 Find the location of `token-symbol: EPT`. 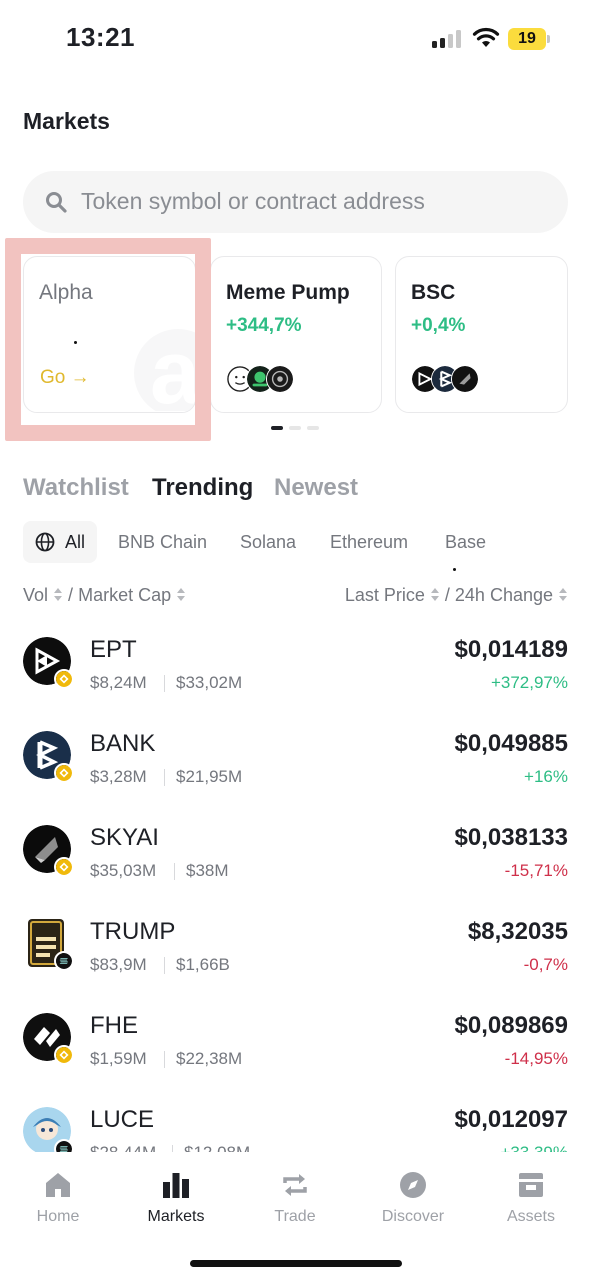

token-symbol: EPT is located at coordinates (113, 649).